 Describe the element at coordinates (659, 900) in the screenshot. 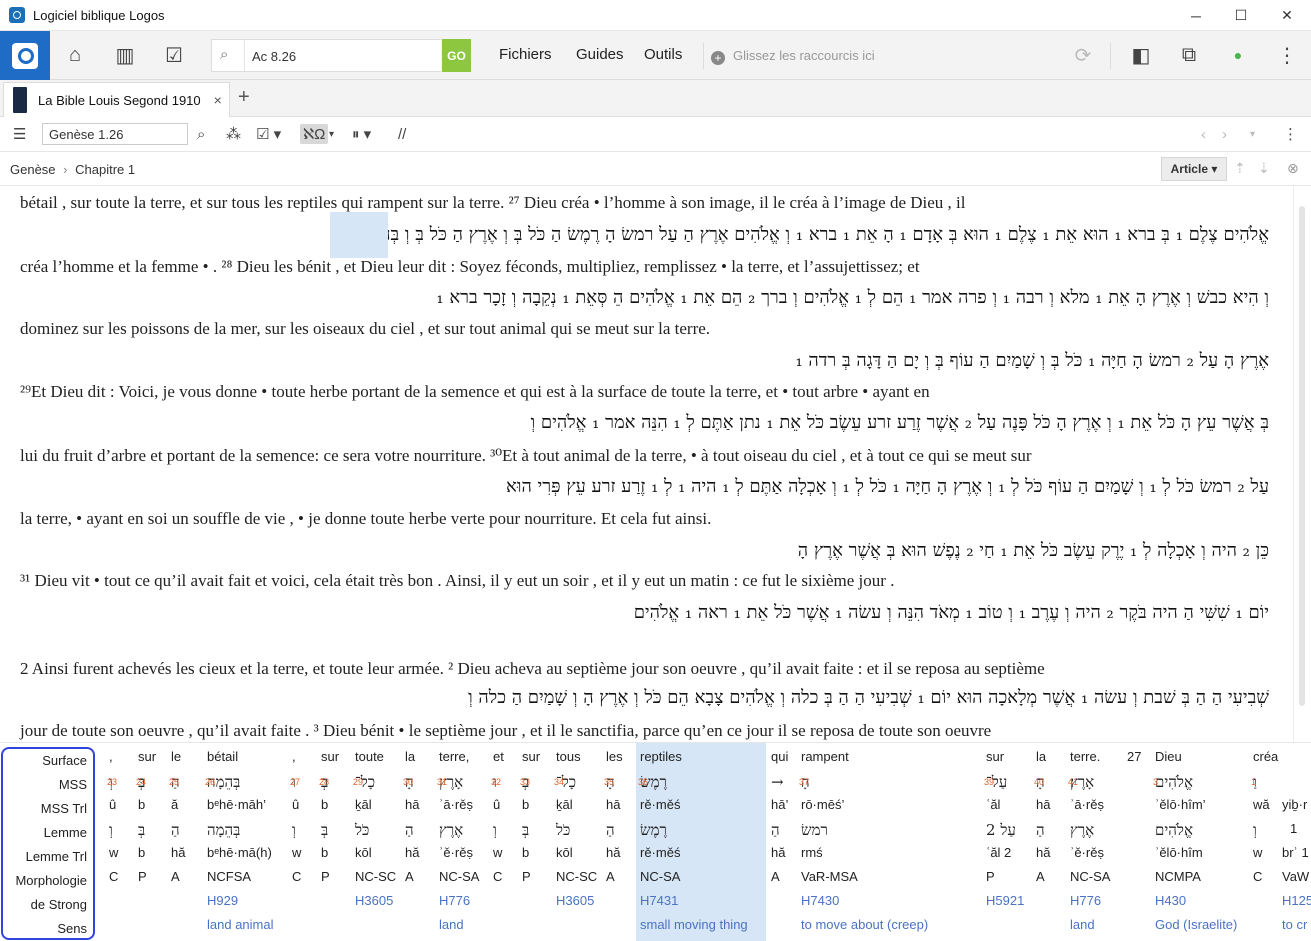

I see `interlinear-strong: H7431` at that location.